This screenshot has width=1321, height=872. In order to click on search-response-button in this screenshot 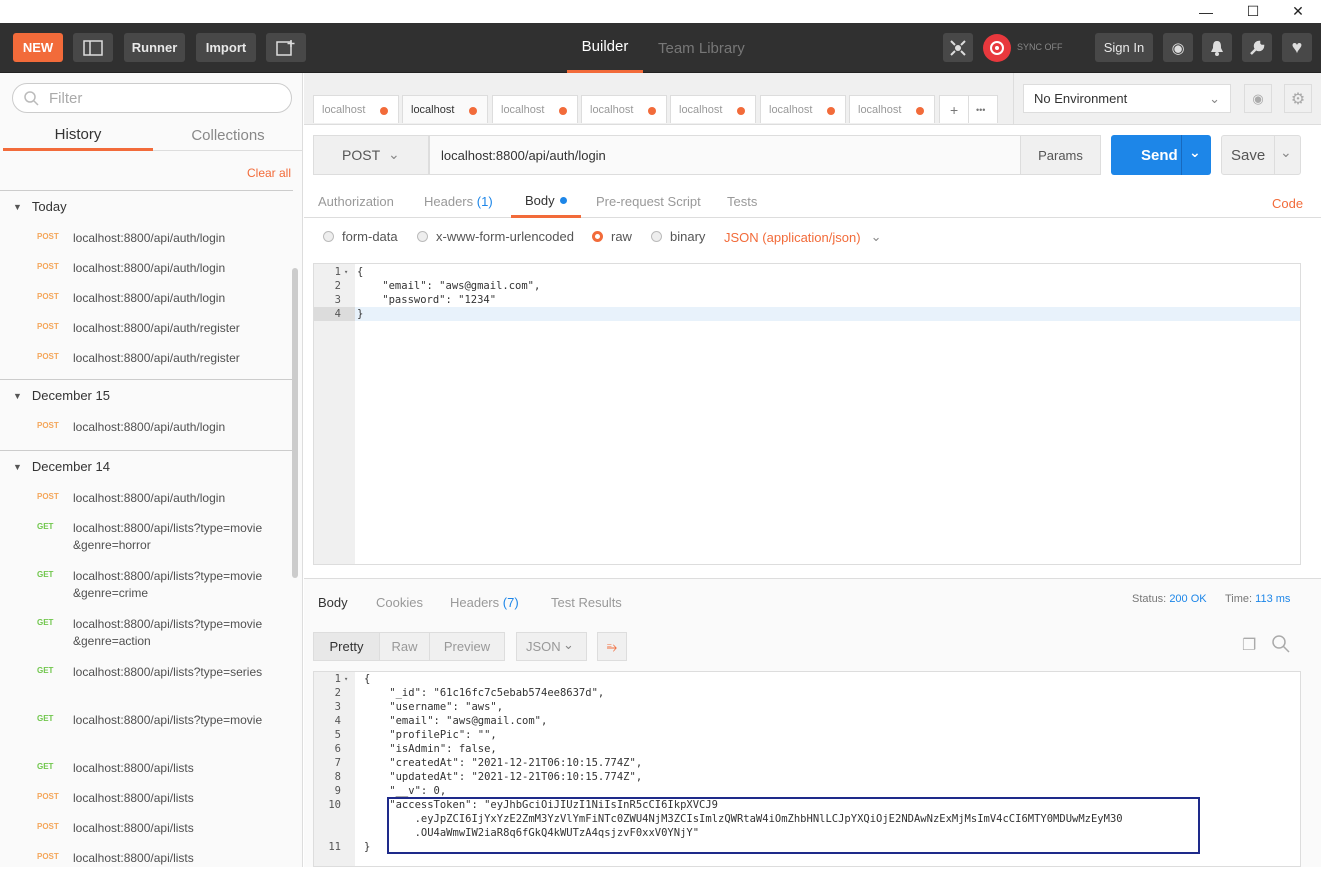, I will do `click(1281, 645)`.